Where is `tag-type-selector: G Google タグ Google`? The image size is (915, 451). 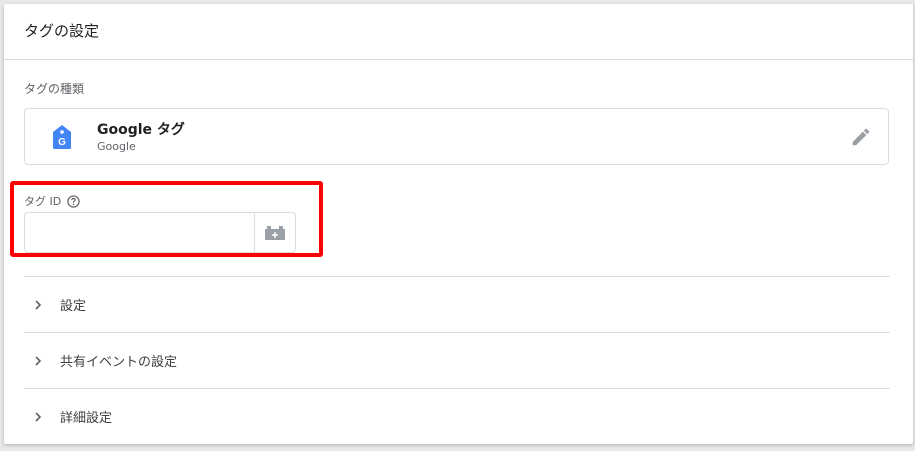 tag-type-selector: G Google タグ Google is located at coordinates (456, 136).